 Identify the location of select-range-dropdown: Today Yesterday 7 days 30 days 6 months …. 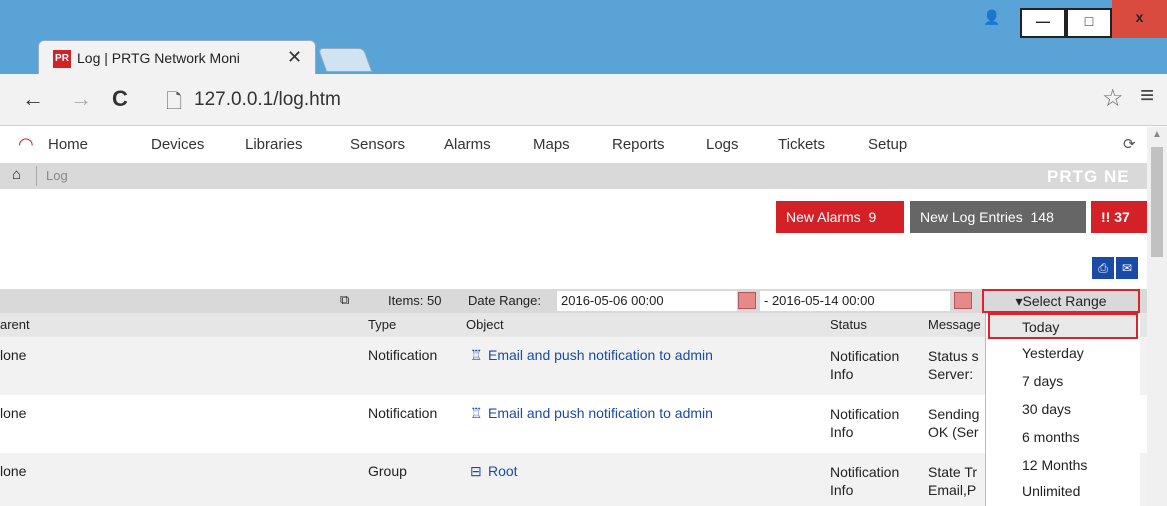
(1062, 409).